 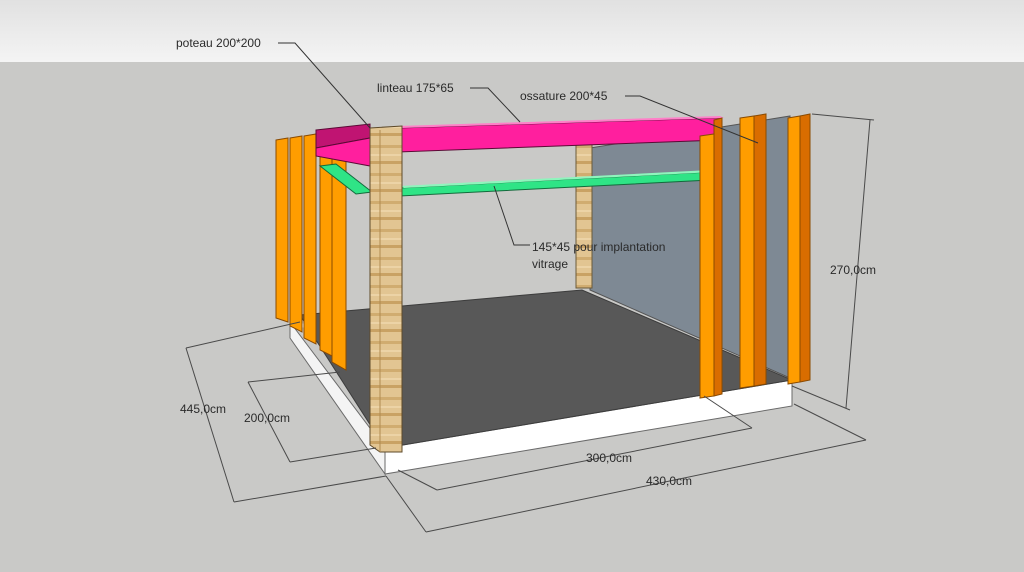 I want to click on dim-width-total: 430,0cm, so click(x=669, y=481).